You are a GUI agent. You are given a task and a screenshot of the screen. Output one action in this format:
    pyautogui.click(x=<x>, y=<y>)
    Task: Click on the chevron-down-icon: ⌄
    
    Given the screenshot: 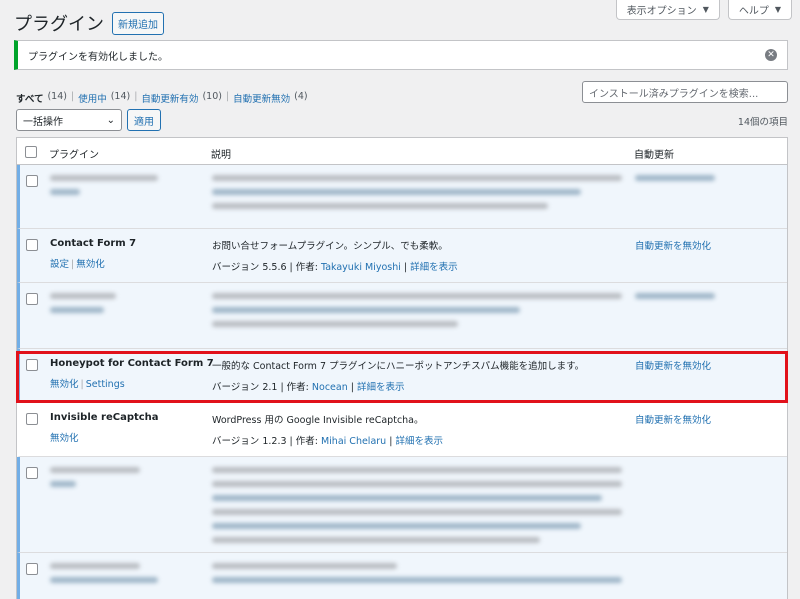 What is the action you would take?
    pyautogui.click(x=110, y=120)
    